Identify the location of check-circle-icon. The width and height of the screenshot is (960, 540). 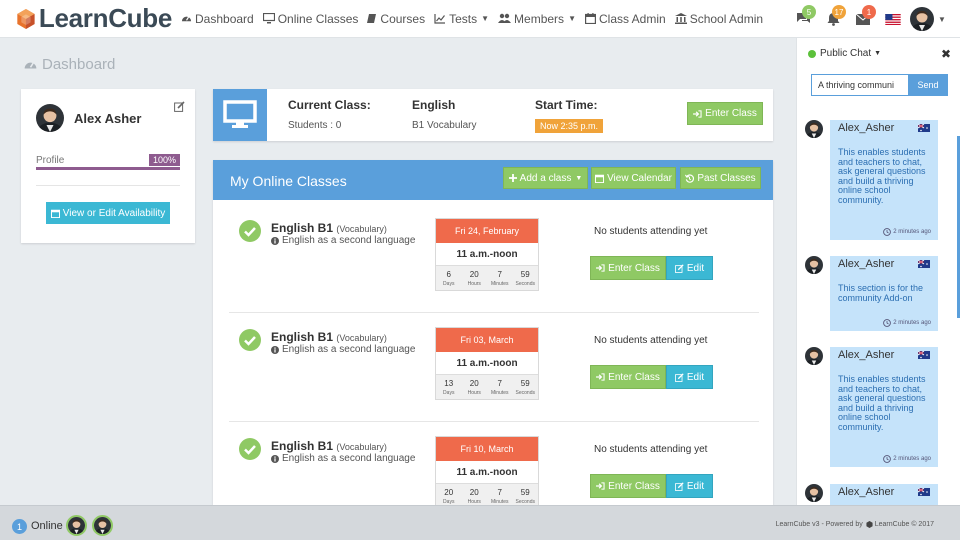
(250, 340).